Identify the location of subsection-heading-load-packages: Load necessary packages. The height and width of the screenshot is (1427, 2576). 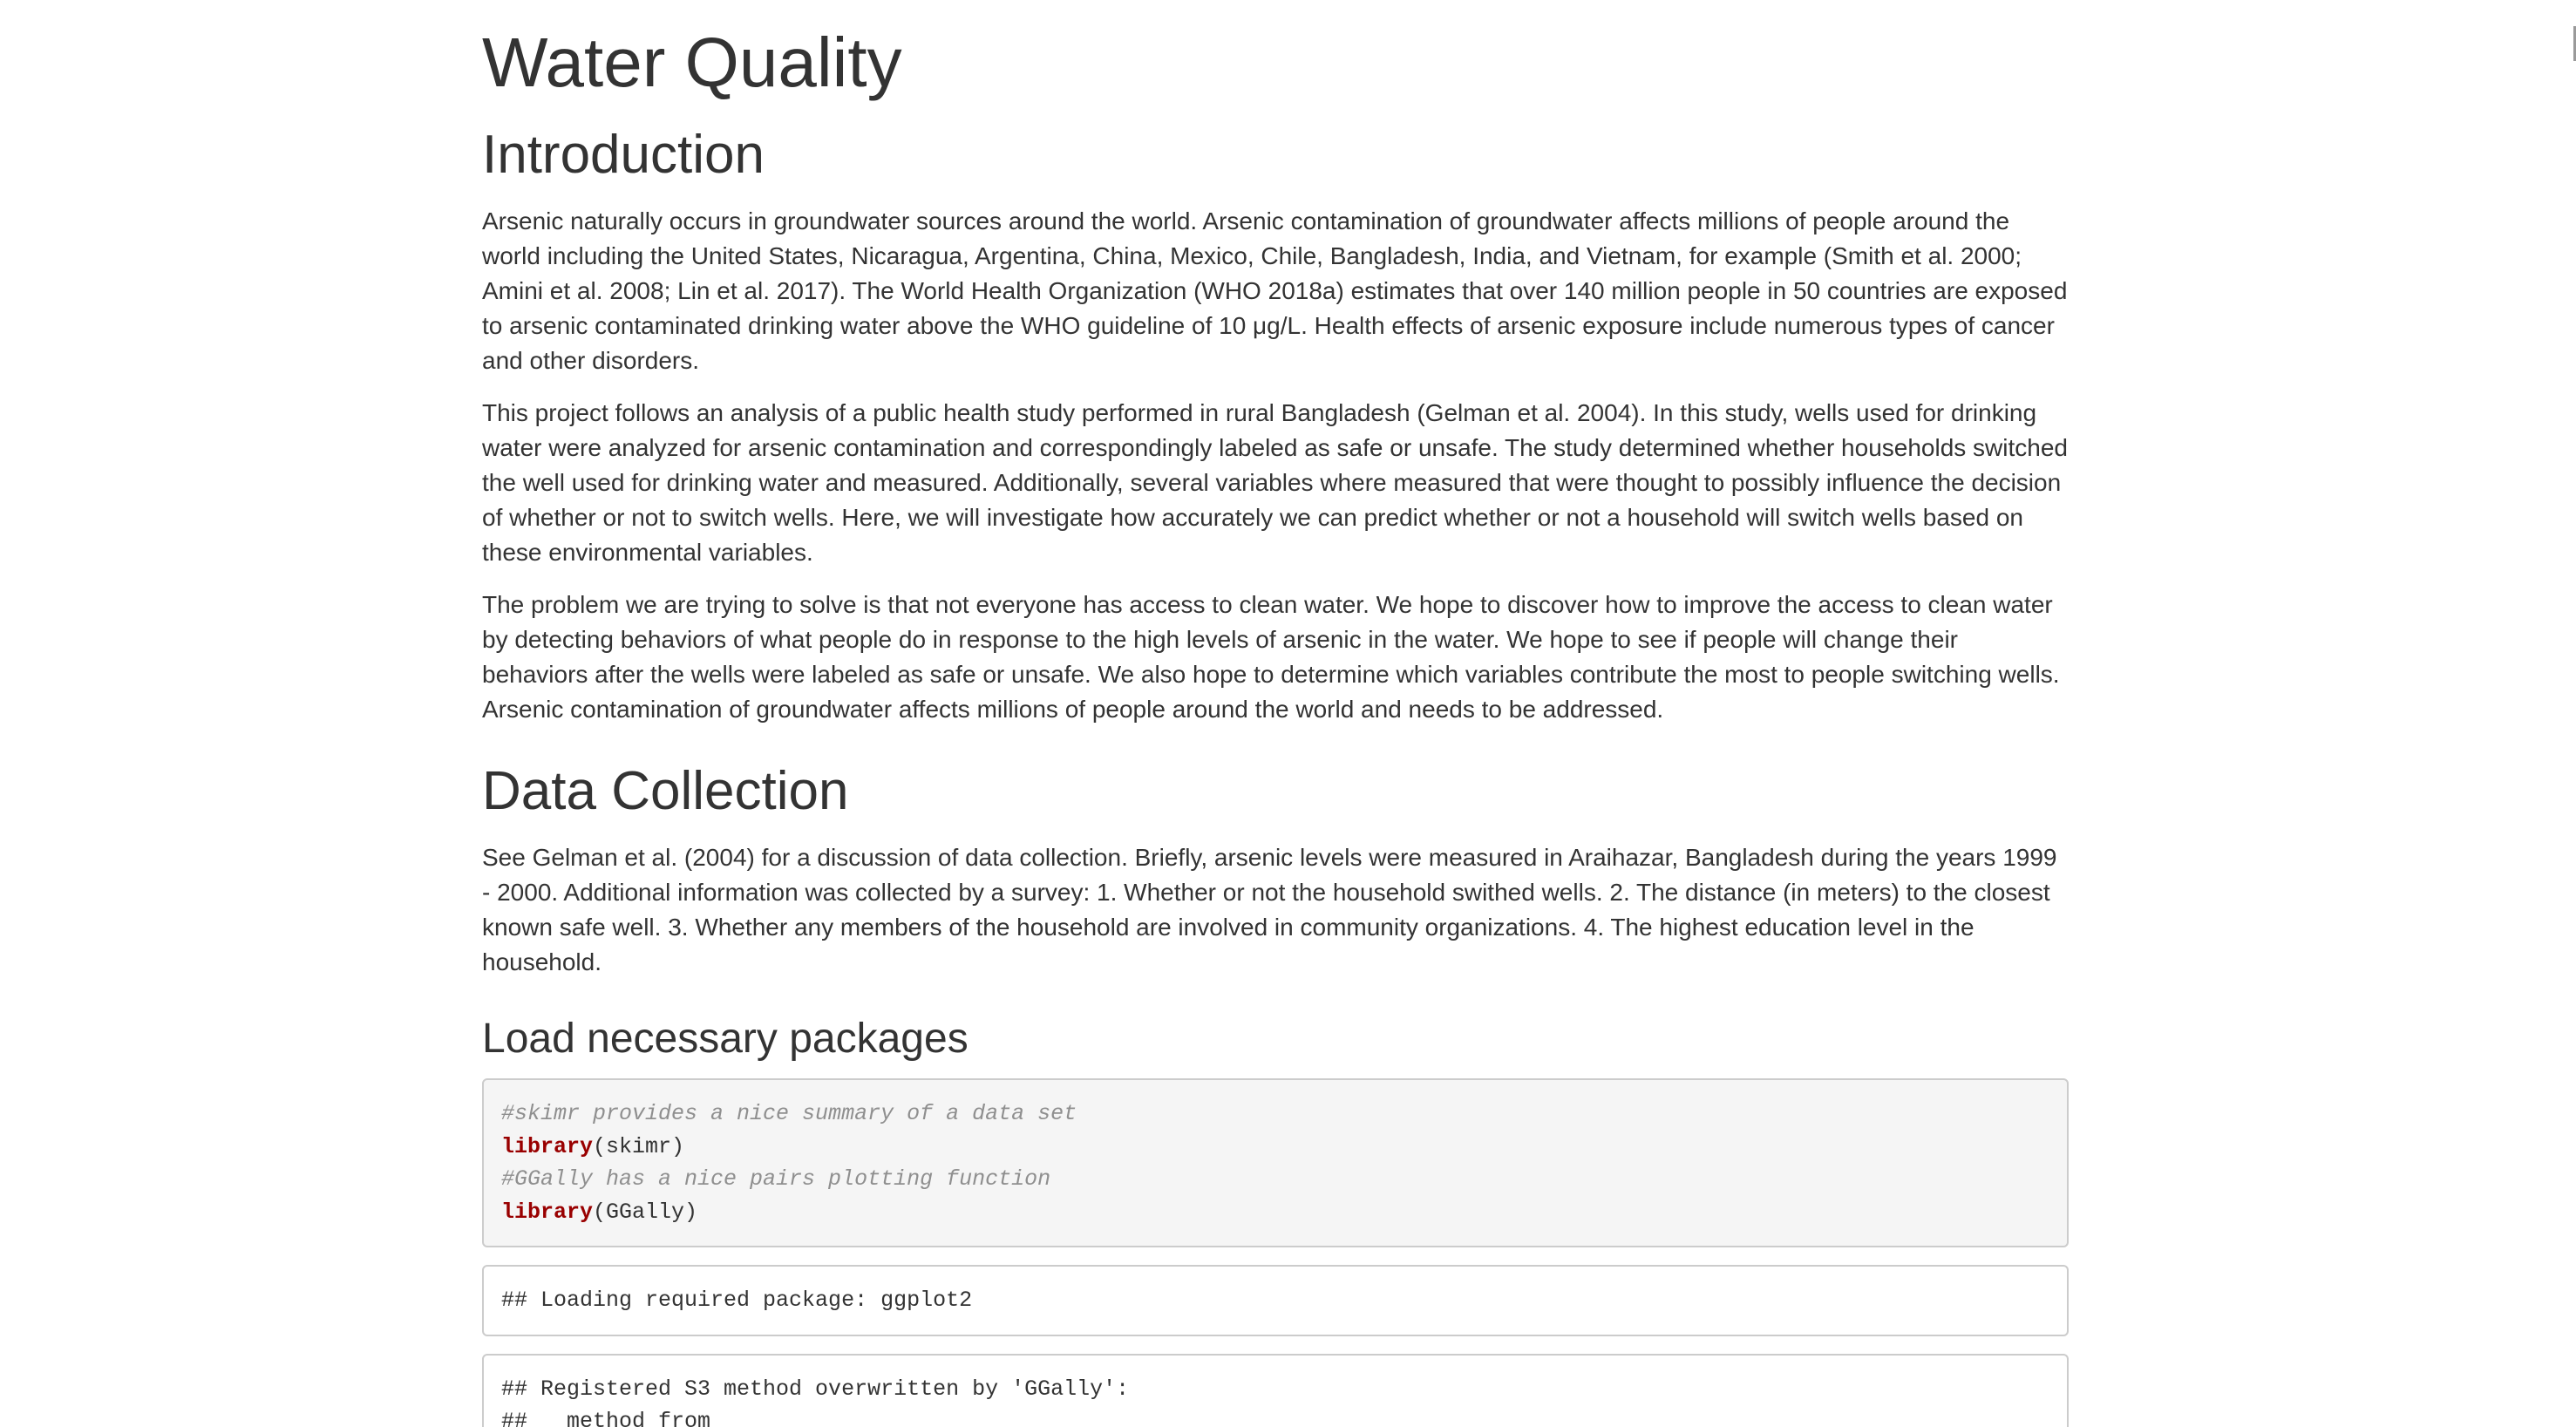
(726, 1039).